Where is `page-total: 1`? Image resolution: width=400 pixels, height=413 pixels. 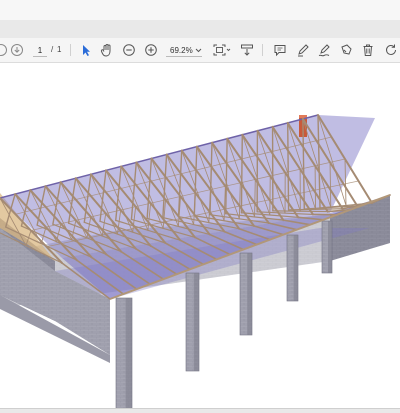
page-total: 1 is located at coordinates (59, 49).